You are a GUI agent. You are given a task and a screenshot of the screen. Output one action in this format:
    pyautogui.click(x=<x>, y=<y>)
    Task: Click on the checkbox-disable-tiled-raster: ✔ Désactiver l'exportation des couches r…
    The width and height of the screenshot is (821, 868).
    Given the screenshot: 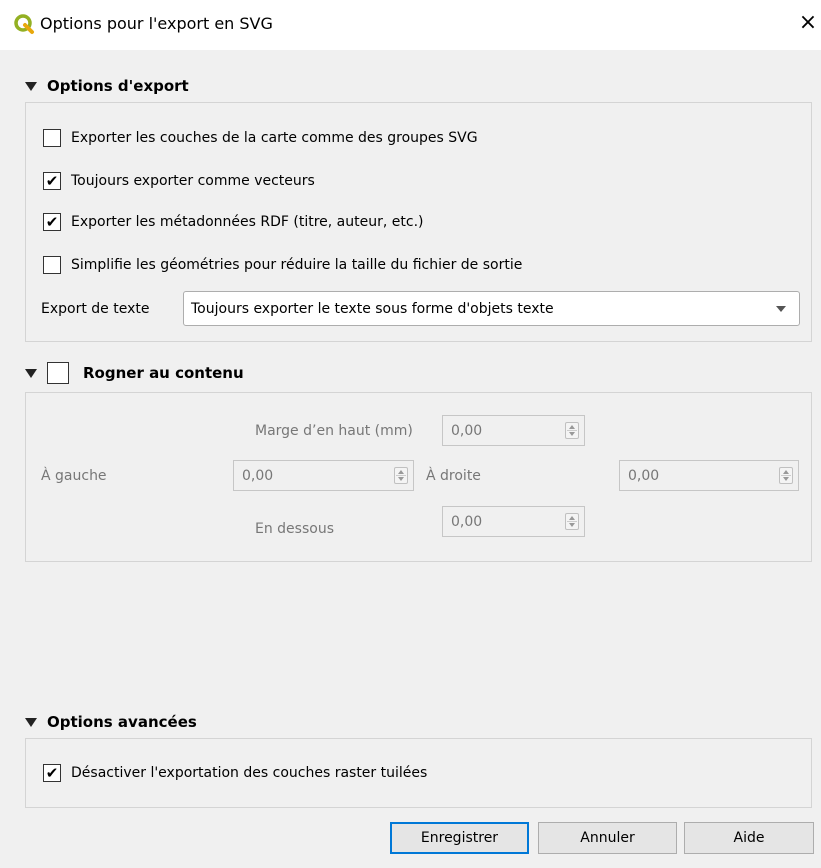 What is the action you would take?
    pyautogui.click(x=235, y=773)
    